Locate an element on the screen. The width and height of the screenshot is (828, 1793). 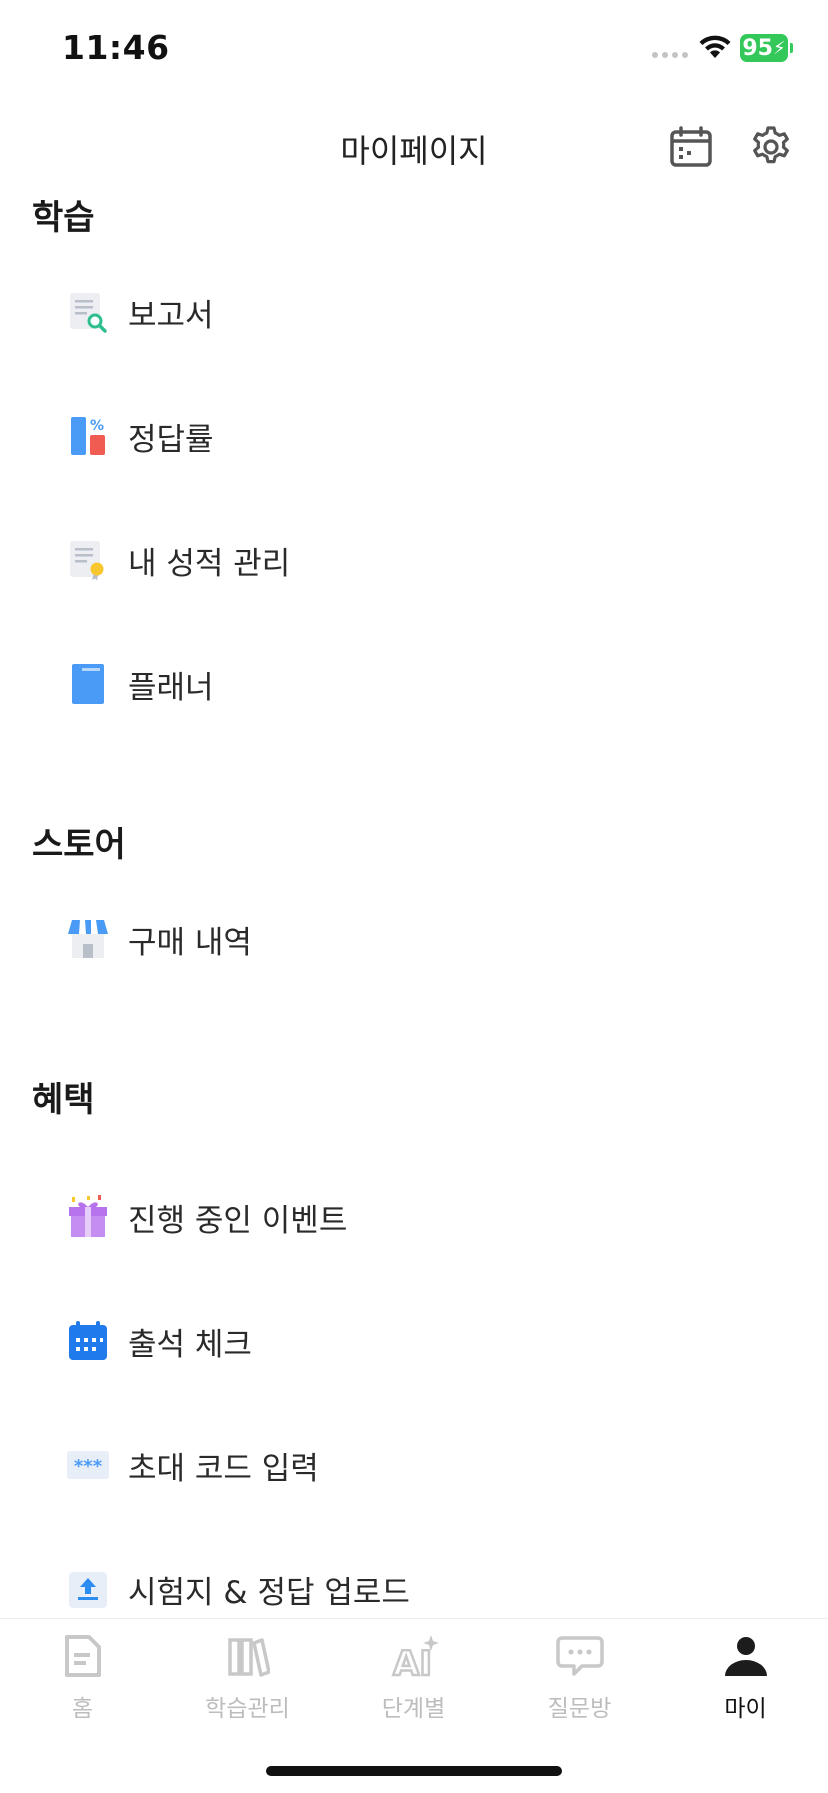
store-icon is located at coordinates (88, 939).